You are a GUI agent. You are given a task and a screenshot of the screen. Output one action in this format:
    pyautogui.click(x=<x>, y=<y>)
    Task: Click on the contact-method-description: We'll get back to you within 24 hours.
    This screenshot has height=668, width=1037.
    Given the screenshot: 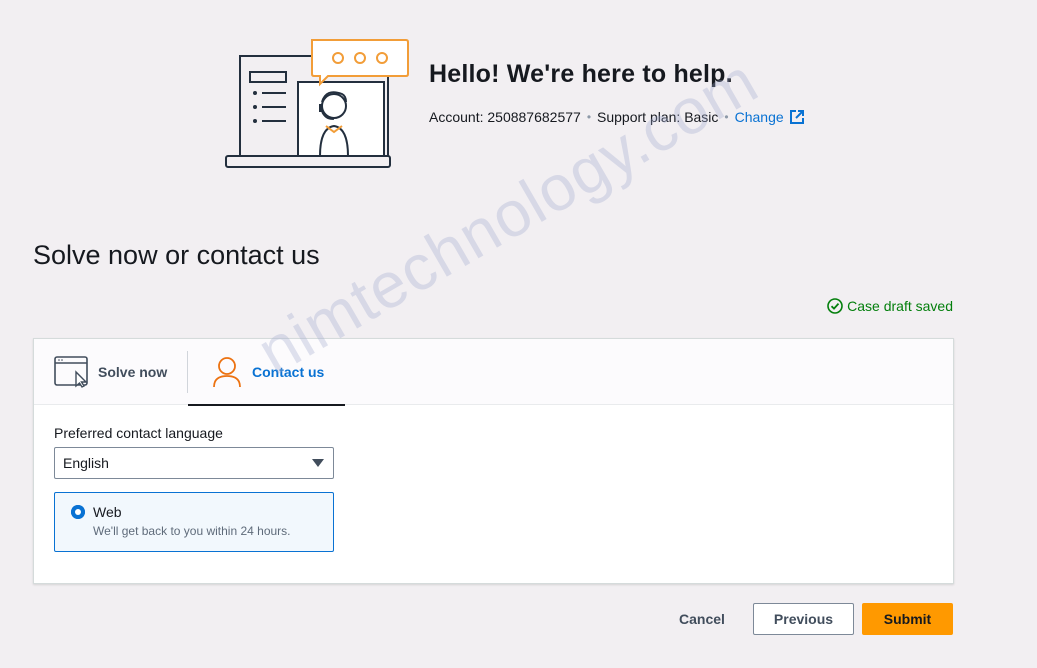 What is the action you would take?
    pyautogui.click(x=192, y=531)
    